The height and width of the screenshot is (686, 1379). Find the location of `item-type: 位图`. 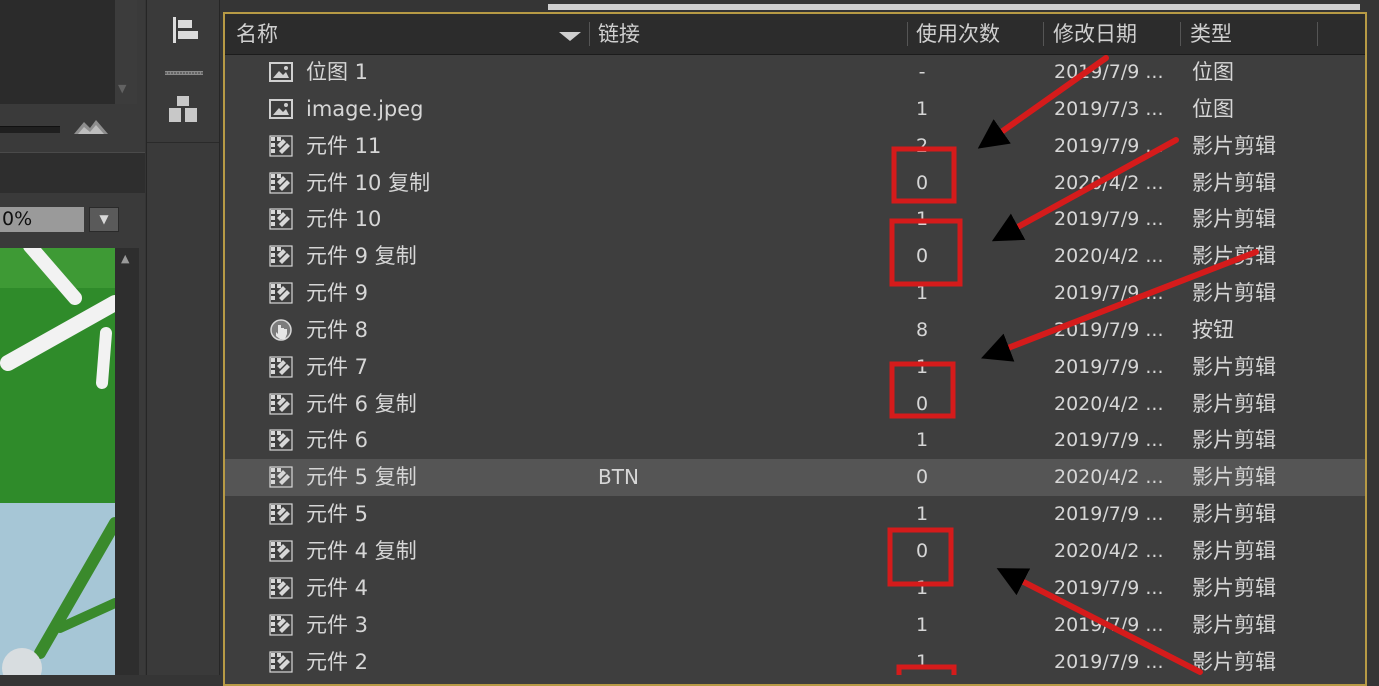

item-type: 位图 is located at coordinates (1213, 108).